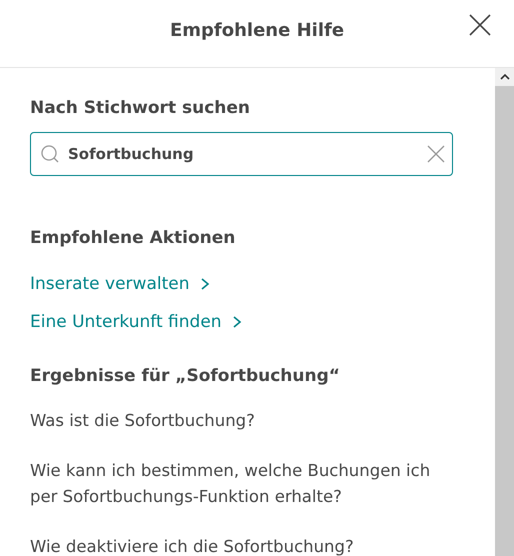  What do you see at coordinates (133, 238) in the screenshot?
I see `section-heading: Empfohlene Aktionen` at bounding box center [133, 238].